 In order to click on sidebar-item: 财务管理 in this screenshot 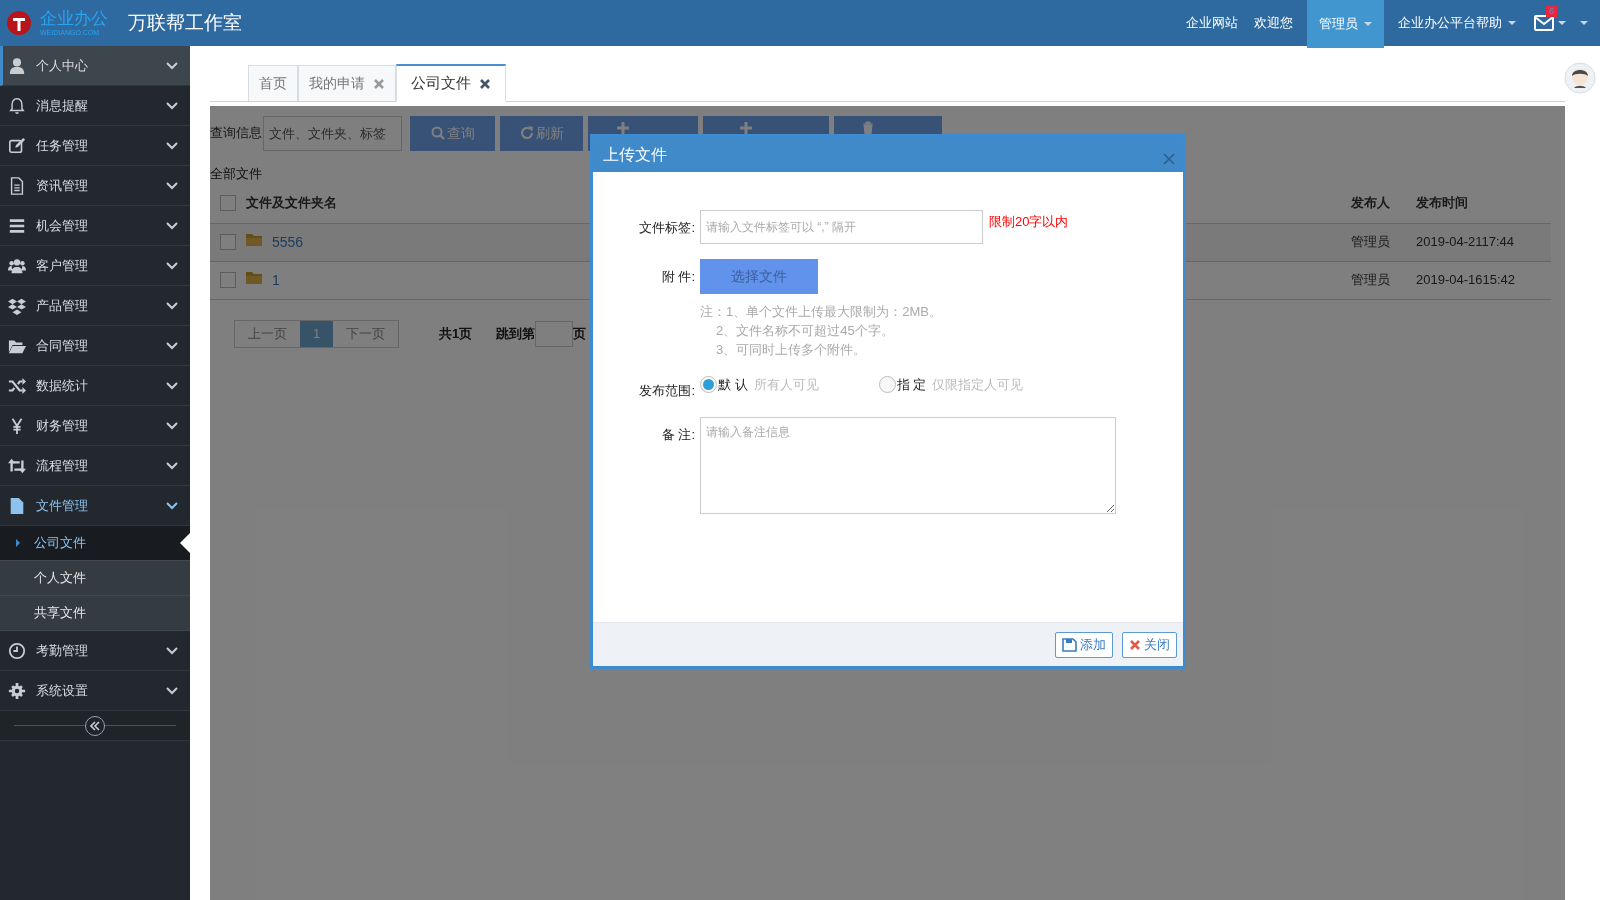, I will do `click(95, 426)`.